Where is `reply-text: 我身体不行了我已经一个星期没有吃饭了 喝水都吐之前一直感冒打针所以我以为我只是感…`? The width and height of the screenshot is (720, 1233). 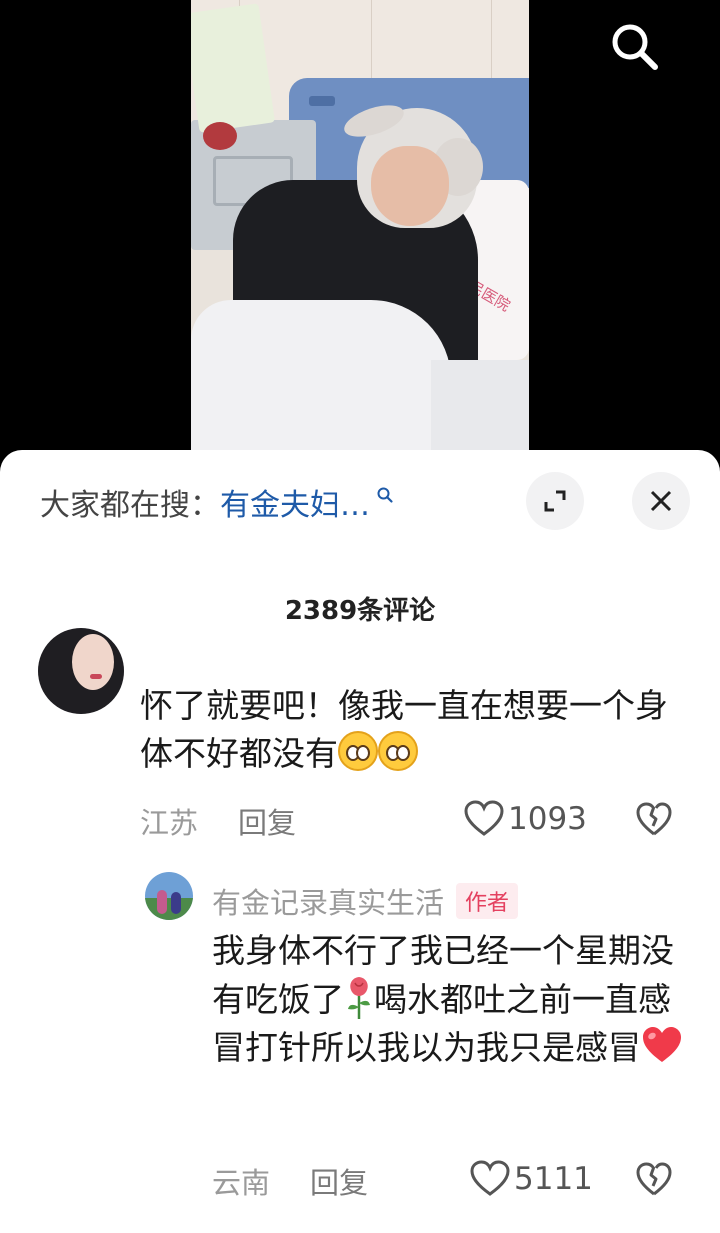 reply-text: 我身体不行了我已经一个星期没有吃饭了 喝水都吐之前一直感冒打针所以我以为我只是感… is located at coordinates (452, 999).